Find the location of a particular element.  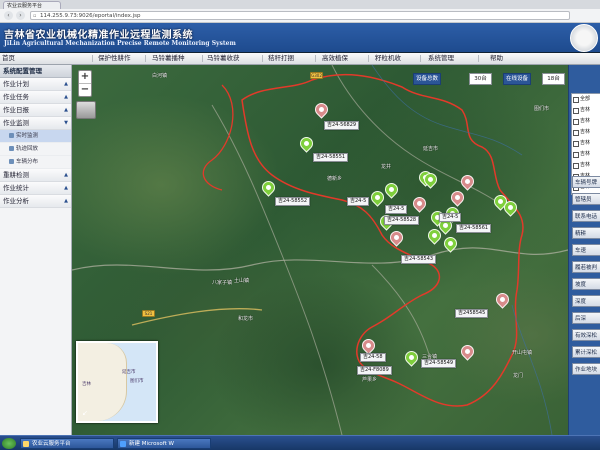

zoom-in-button: + is located at coordinates (85, 77).